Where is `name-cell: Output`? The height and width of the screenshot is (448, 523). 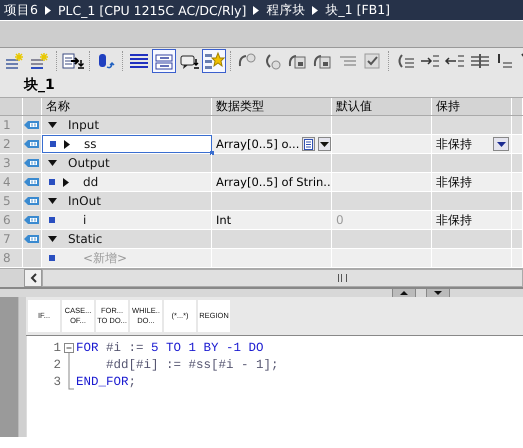
name-cell: Output is located at coordinates (127, 163).